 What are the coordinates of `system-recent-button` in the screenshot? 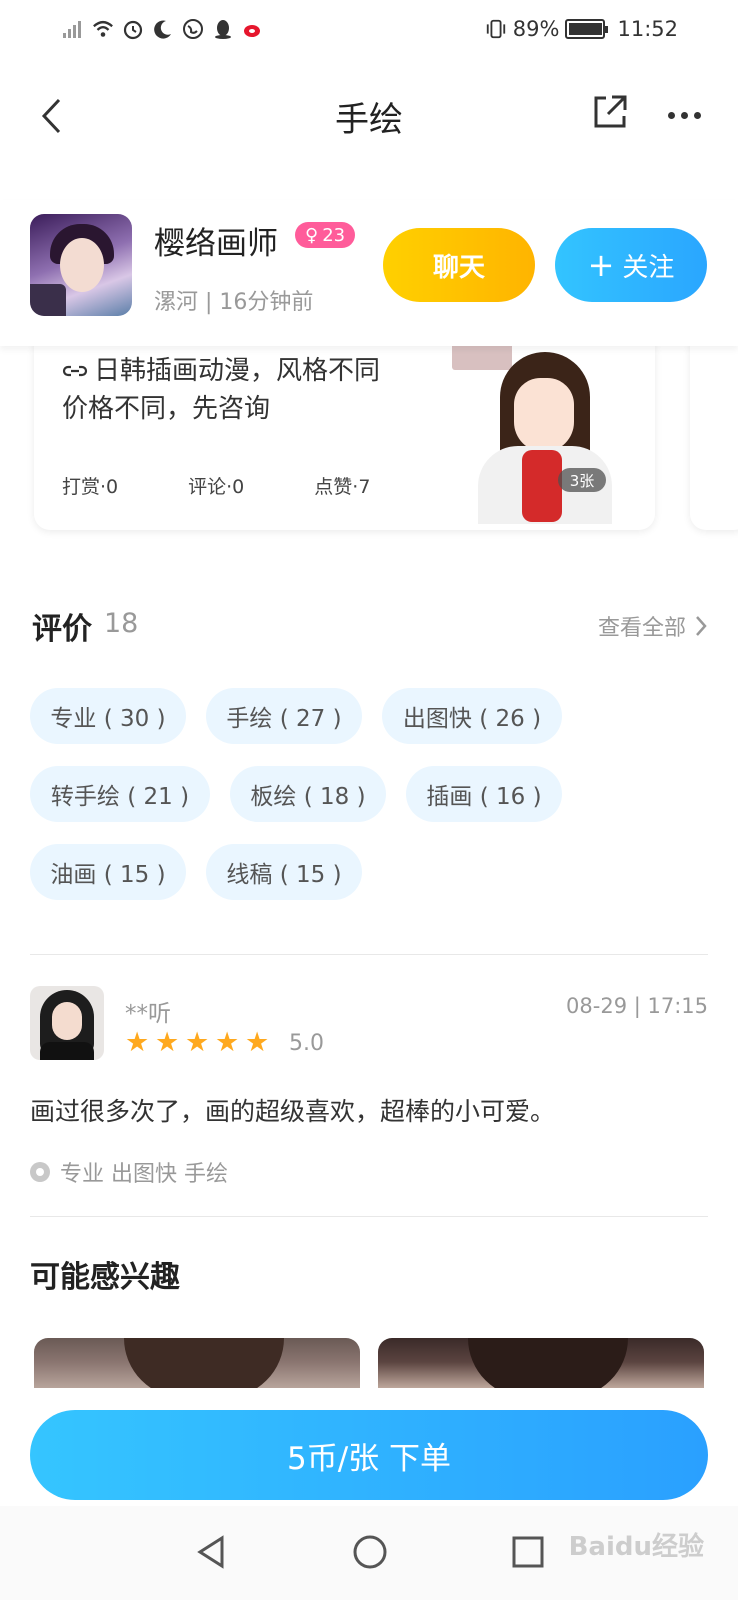 It's located at (528, 1552).